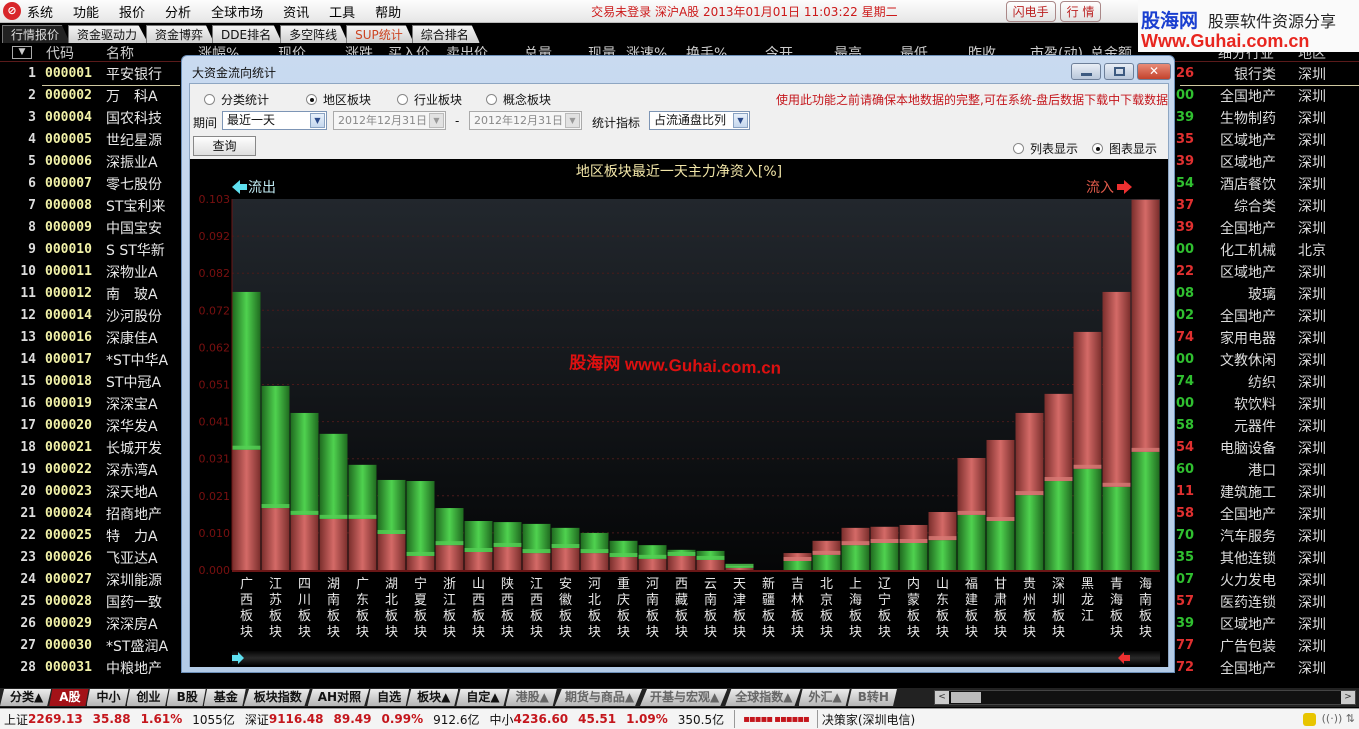 The height and width of the screenshot is (729, 1359). Describe the element at coordinates (1154, 71) in the screenshot. I see `close-button: ✕` at that location.